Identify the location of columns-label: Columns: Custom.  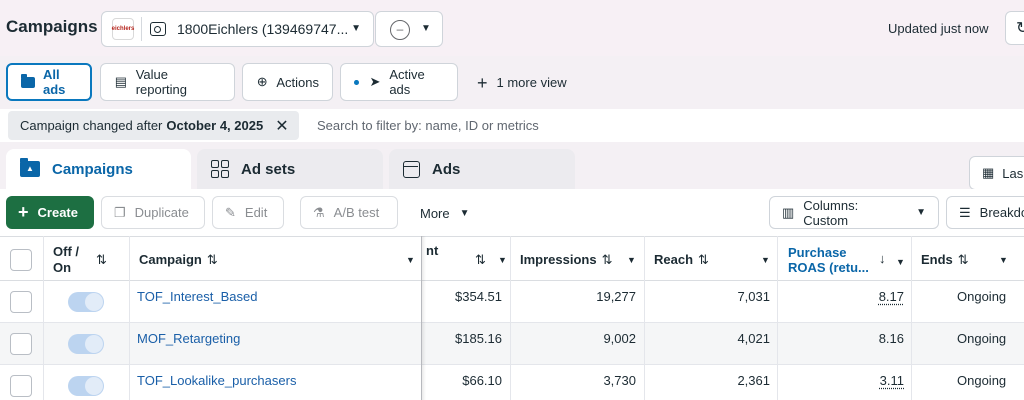
(831, 212).